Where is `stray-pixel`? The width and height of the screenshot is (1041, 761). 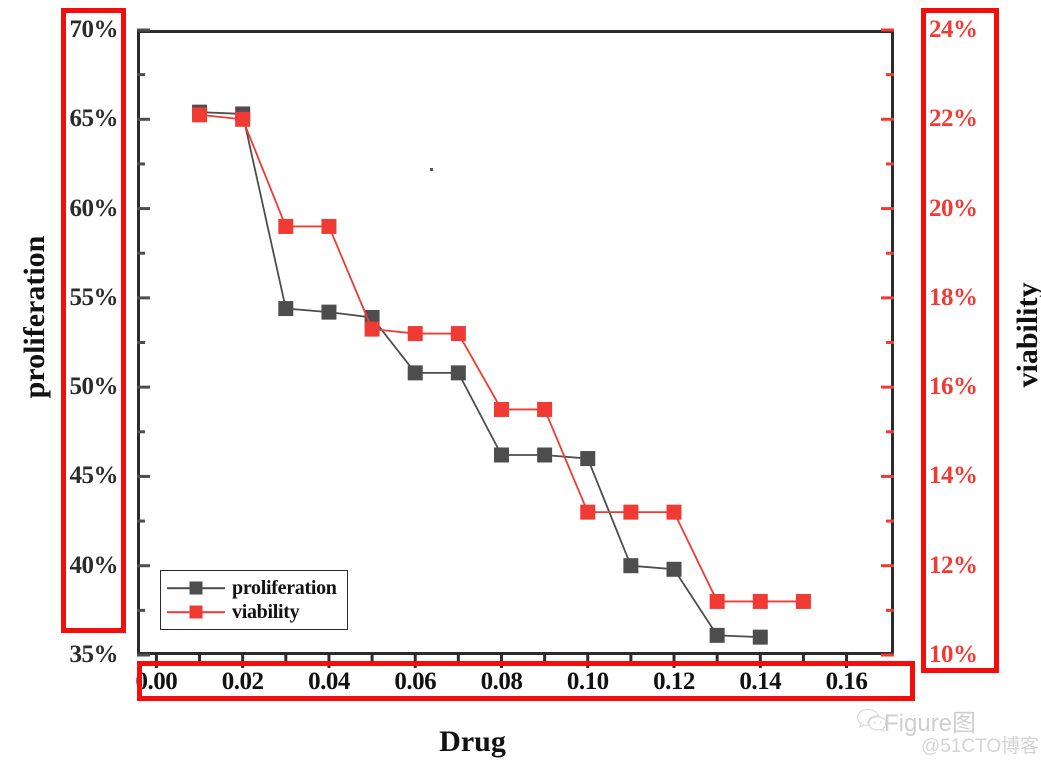 stray-pixel is located at coordinates (431, 169).